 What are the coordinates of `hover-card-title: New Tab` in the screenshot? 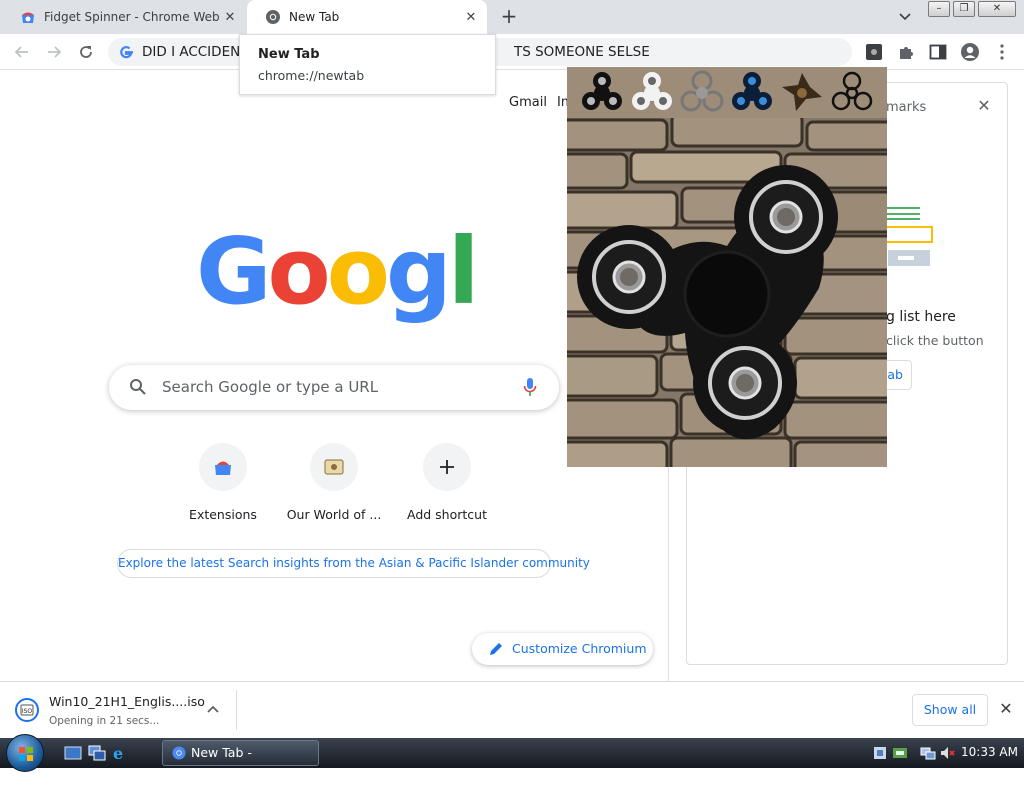 It's located at (289, 54).